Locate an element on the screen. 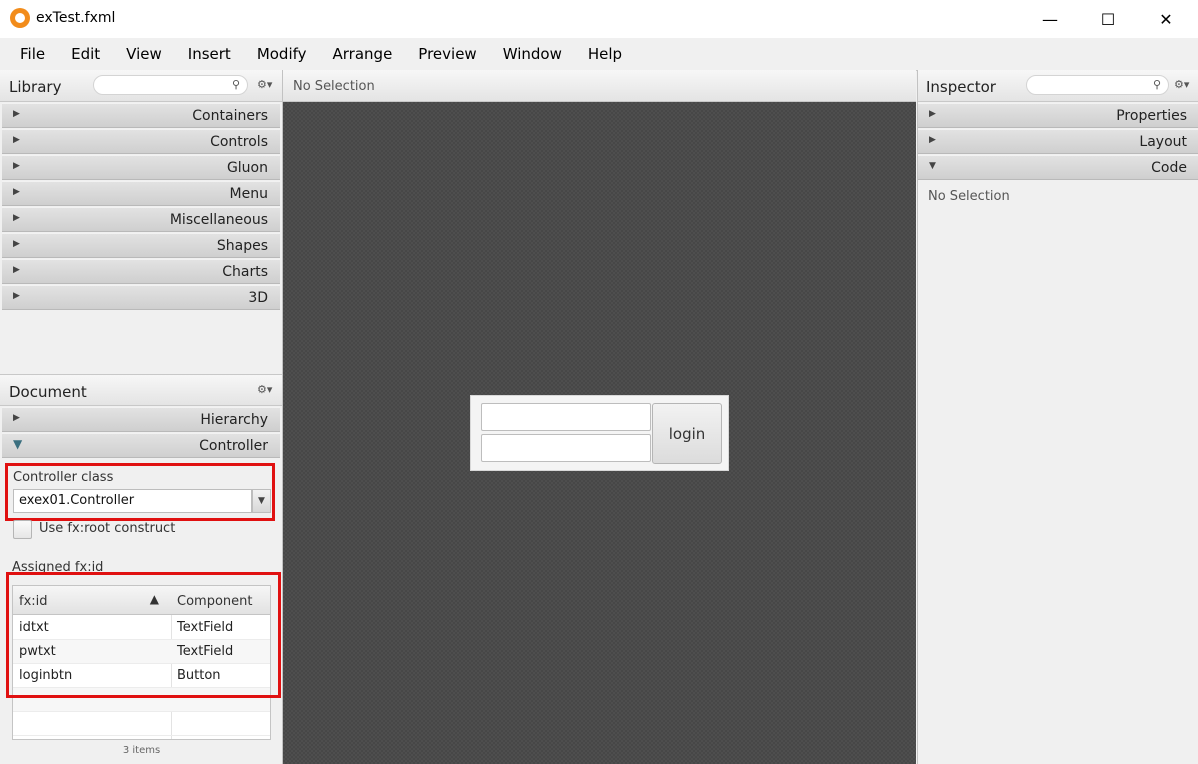 The width and height of the screenshot is (1198, 764). library-category-menu: ▶ Menu is located at coordinates (141, 193).